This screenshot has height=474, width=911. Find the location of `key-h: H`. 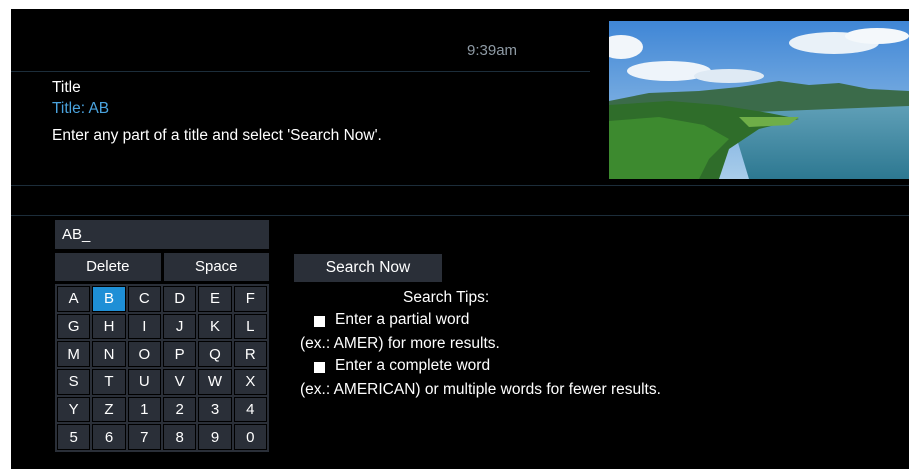

key-h: H is located at coordinates (109, 326).